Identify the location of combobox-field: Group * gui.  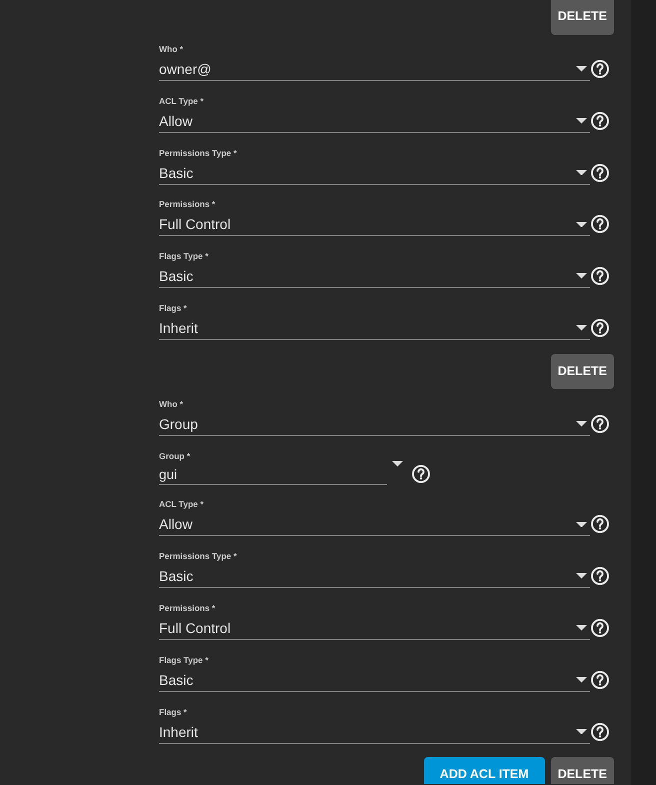
(273, 467).